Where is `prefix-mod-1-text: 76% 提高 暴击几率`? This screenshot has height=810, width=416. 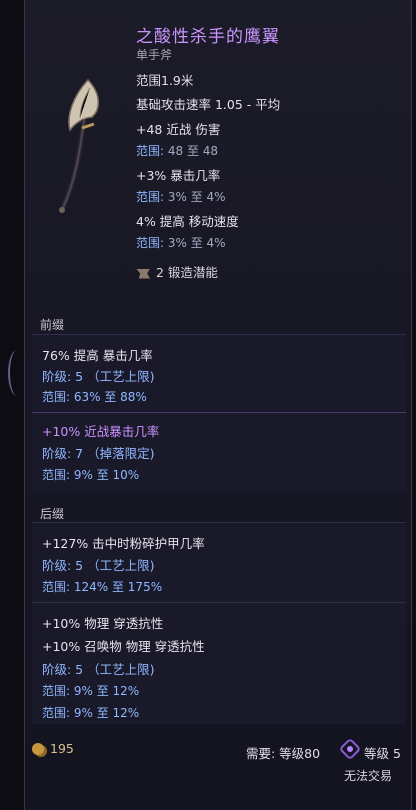 prefix-mod-1-text: 76% 提高 暴击几率 is located at coordinates (97, 355).